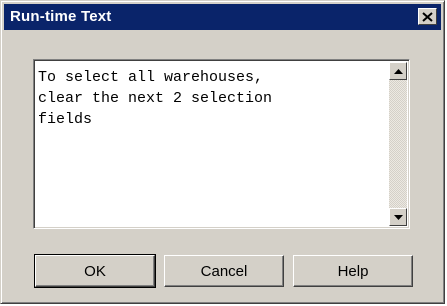 The height and width of the screenshot is (306, 447). I want to click on cancel-button: Cancel, so click(224, 271).